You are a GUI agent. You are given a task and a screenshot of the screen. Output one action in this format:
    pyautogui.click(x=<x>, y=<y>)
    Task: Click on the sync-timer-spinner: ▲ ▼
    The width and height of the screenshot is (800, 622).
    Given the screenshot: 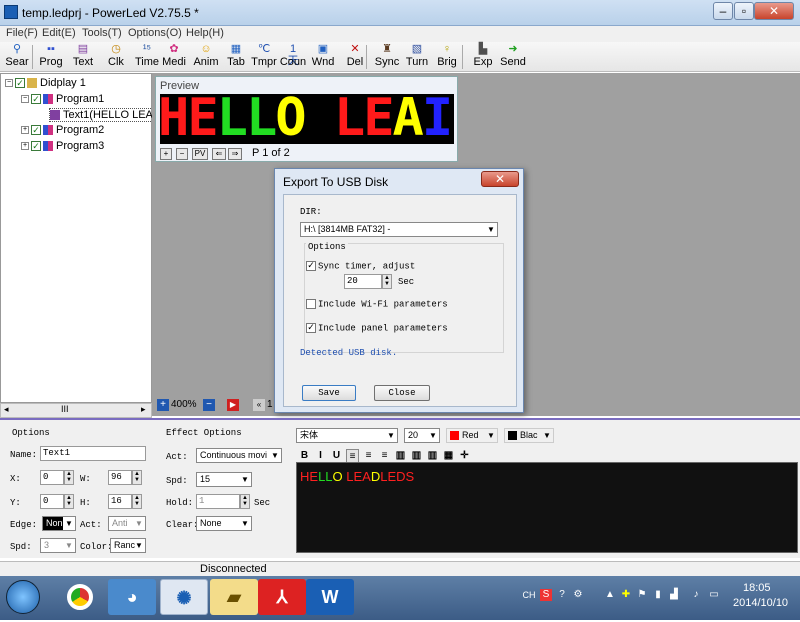 What is the action you would take?
    pyautogui.click(x=387, y=281)
    